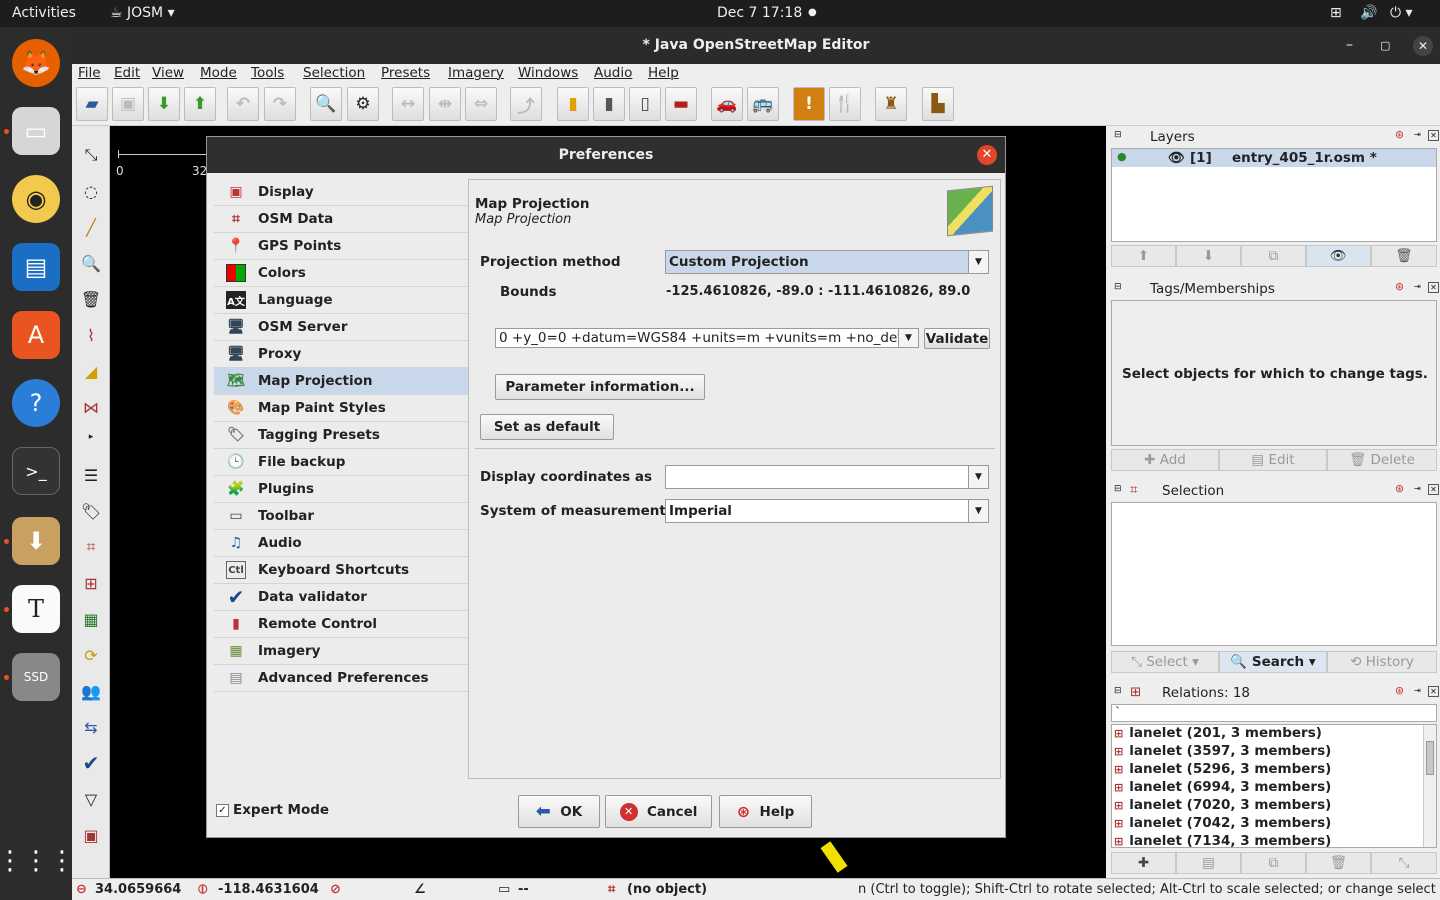 This screenshot has height=900, width=1440. What do you see at coordinates (222, 810) in the screenshot?
I see `expert-mode-checkbox: ✓` at bounding box center [222, 810].